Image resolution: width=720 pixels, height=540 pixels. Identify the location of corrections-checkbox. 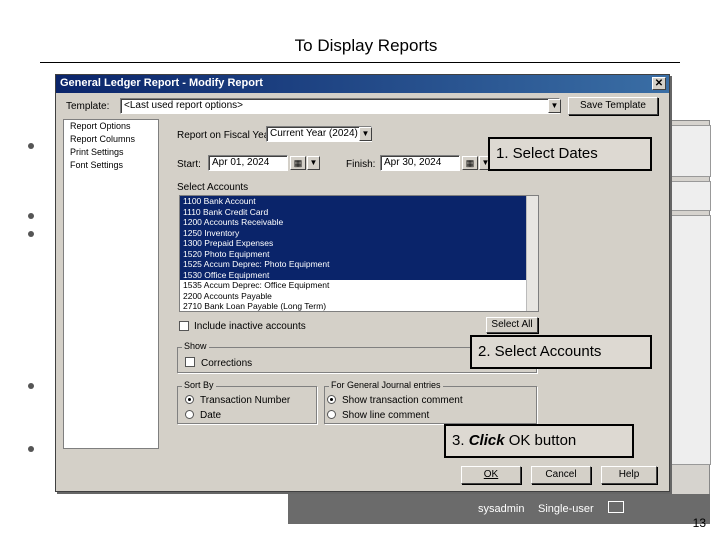
(190, 362).